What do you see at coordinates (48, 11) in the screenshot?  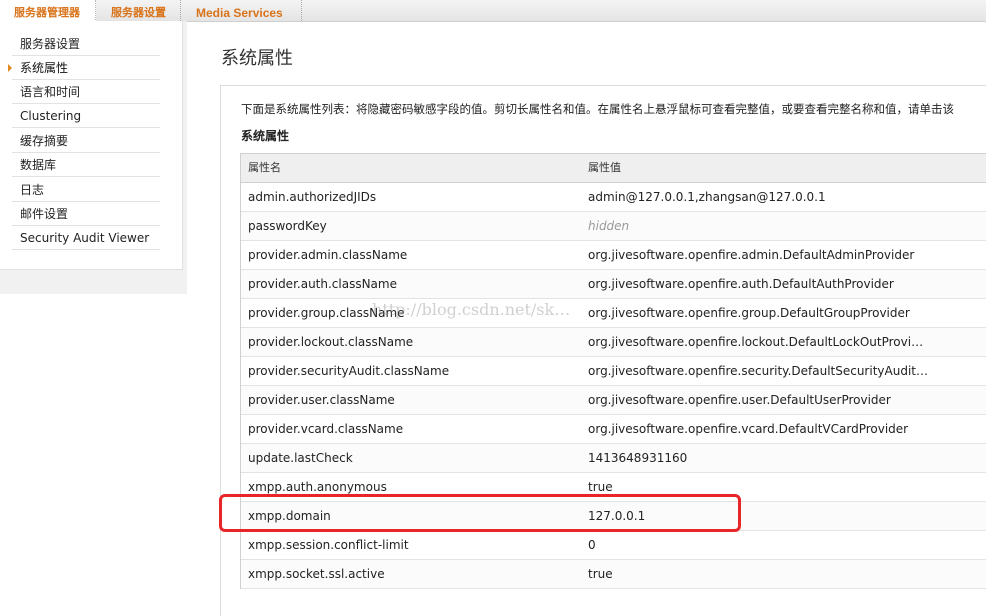 I see `tab-server-manager: 服务器管理器` at bounding box center [48, 11].